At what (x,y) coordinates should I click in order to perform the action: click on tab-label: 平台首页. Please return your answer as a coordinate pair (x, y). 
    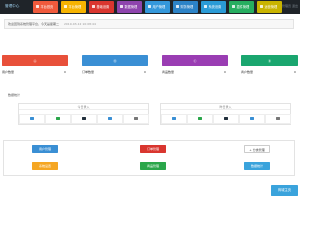
    Looking at the image, I should click on (47, 7).